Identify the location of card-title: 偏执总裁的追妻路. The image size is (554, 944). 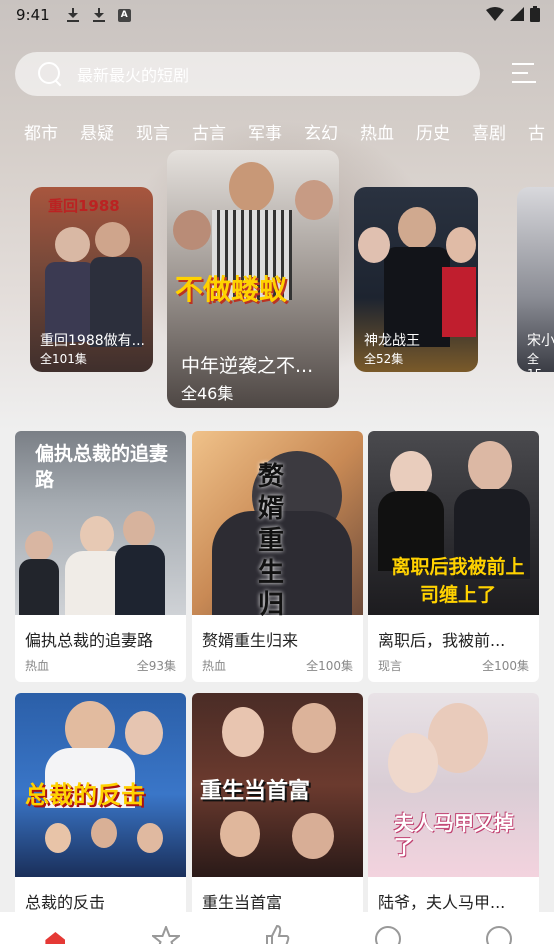
(89, 640).